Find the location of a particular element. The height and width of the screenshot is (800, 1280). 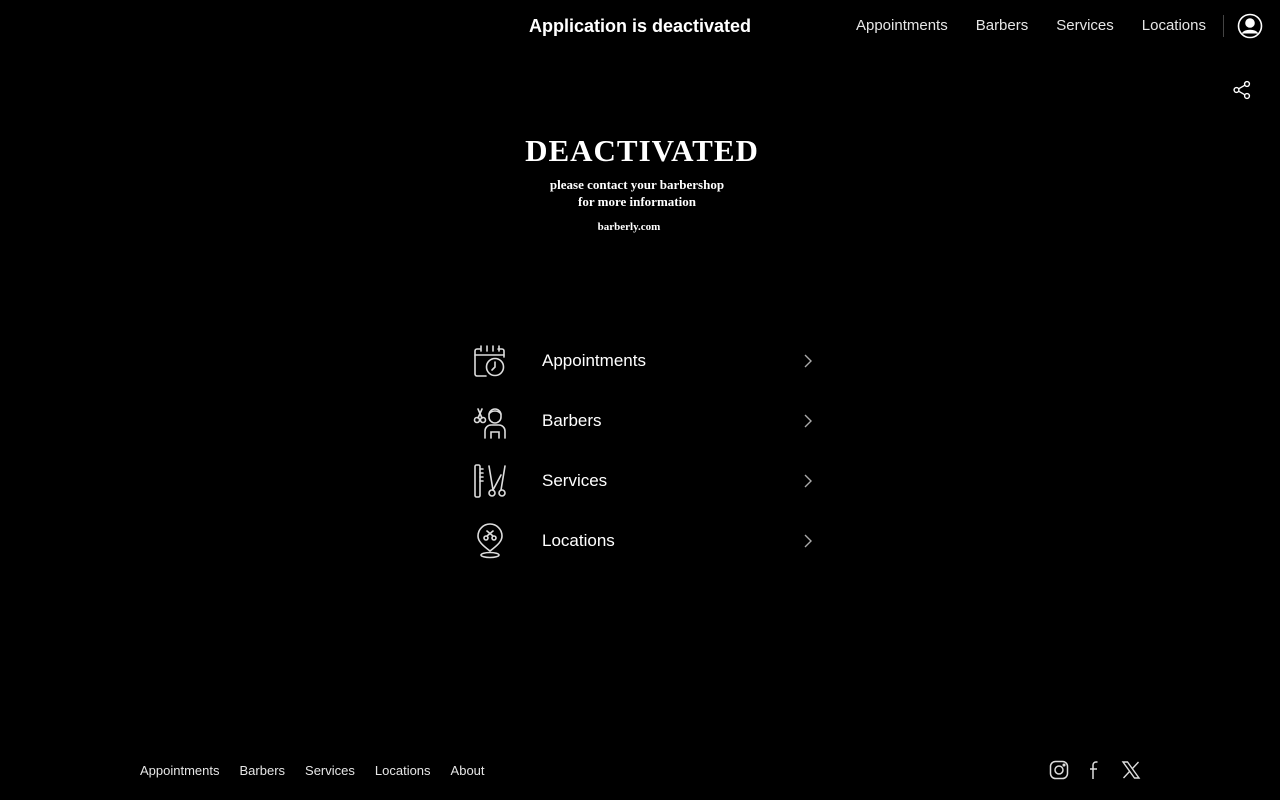

menu-item-label: Locations is located at coordinates (578, 540).